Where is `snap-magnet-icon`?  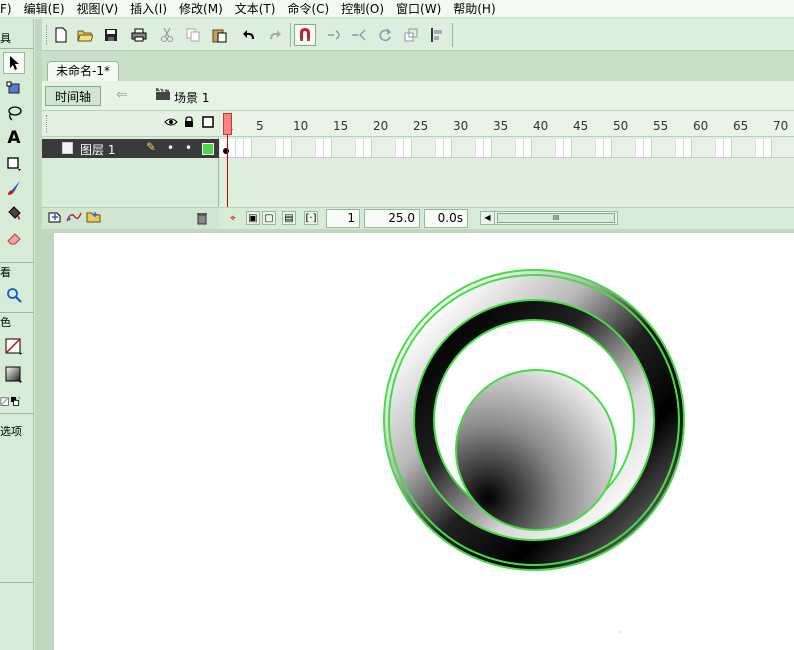 snap-magnet-icon is located at coordinates (305, 34).